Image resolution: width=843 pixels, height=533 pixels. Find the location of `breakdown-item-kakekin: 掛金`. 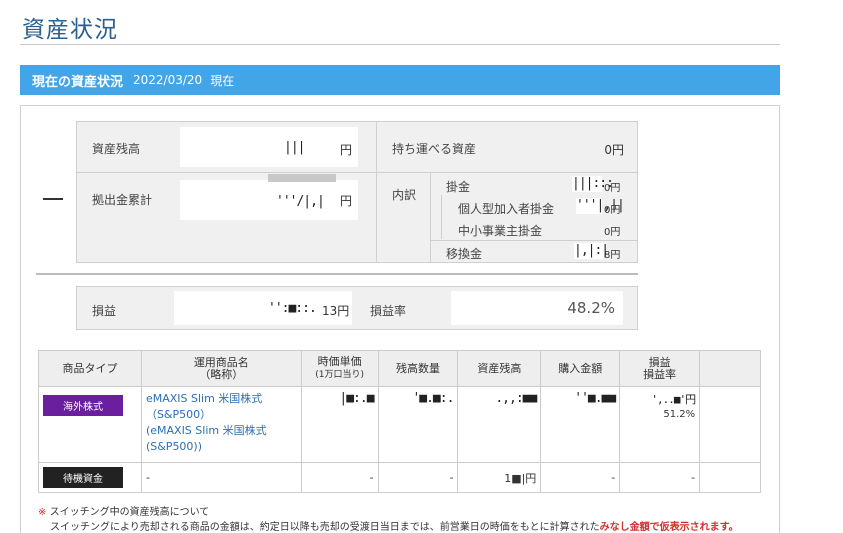

breakdown-item-kakekin: 掛金 is located at coordinates (458, 187).